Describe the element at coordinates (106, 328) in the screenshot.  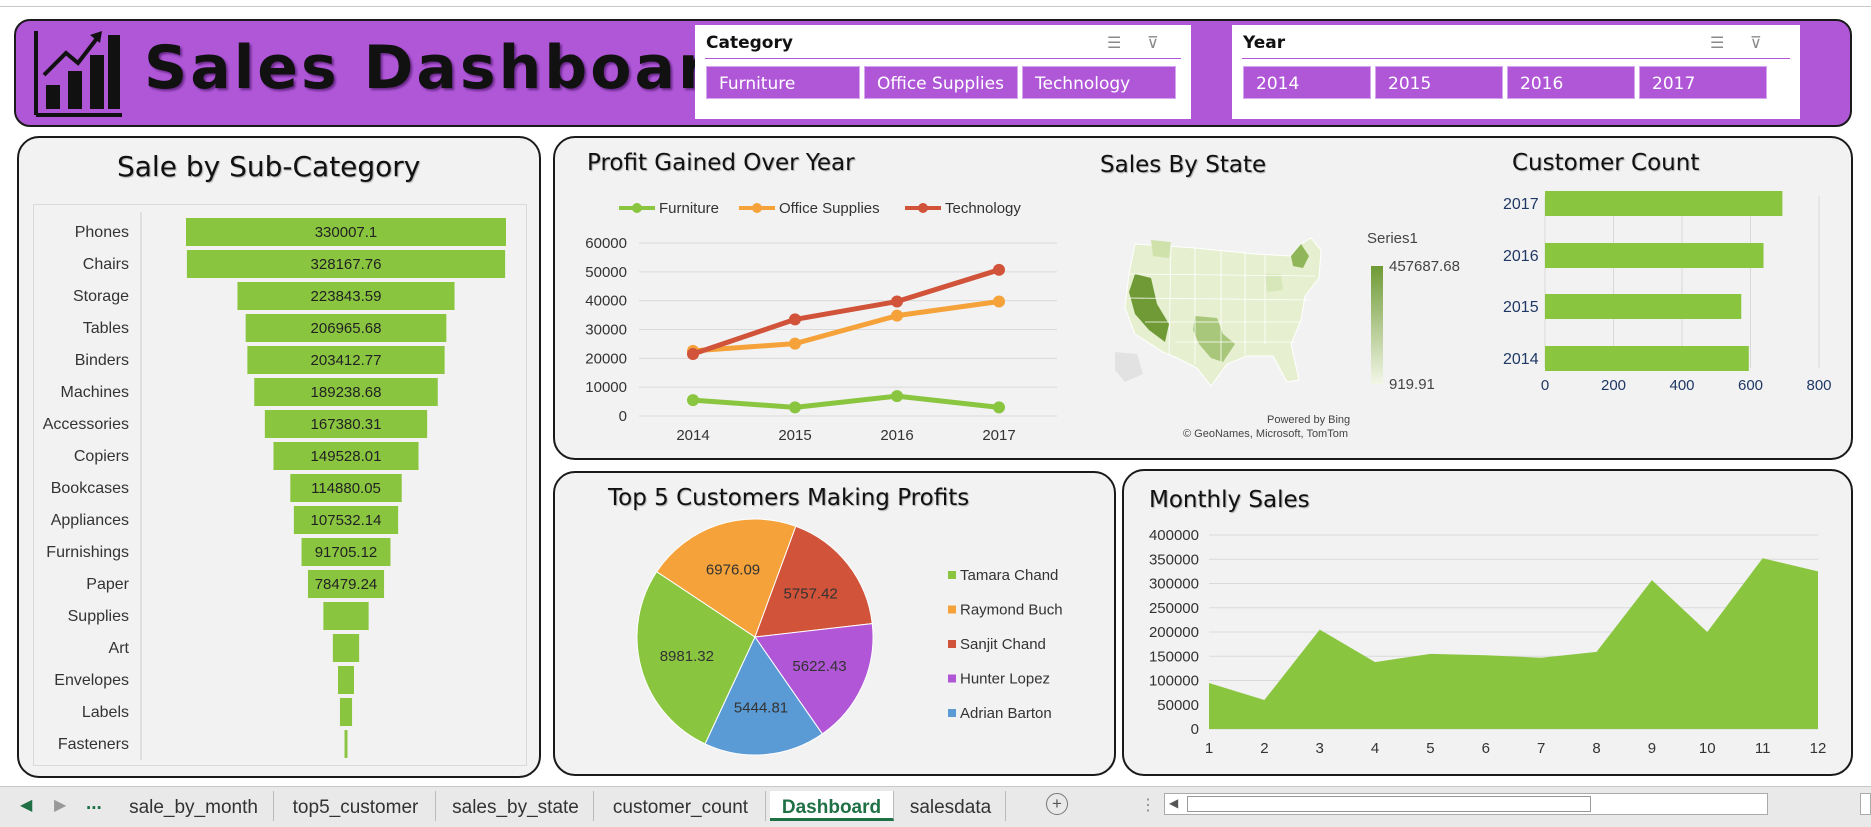
I see `funnel-category-label: Tables` at that location.